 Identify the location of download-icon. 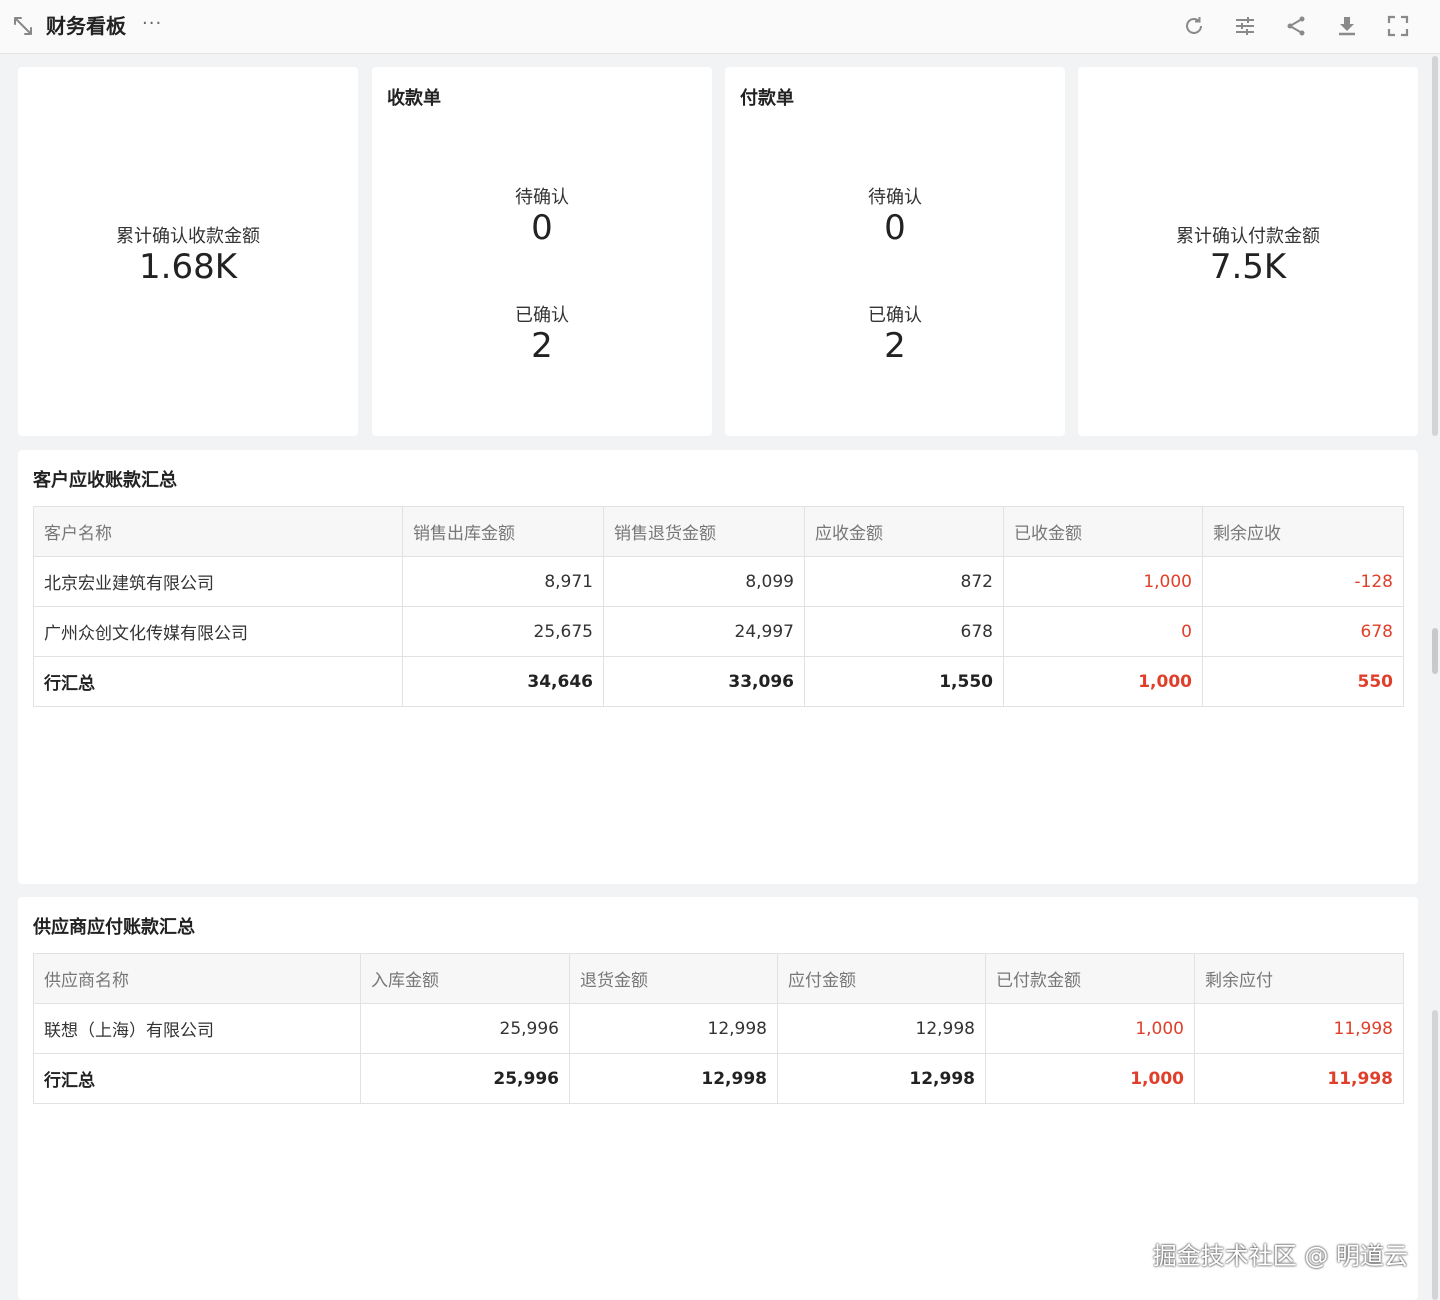
(1347, 26).